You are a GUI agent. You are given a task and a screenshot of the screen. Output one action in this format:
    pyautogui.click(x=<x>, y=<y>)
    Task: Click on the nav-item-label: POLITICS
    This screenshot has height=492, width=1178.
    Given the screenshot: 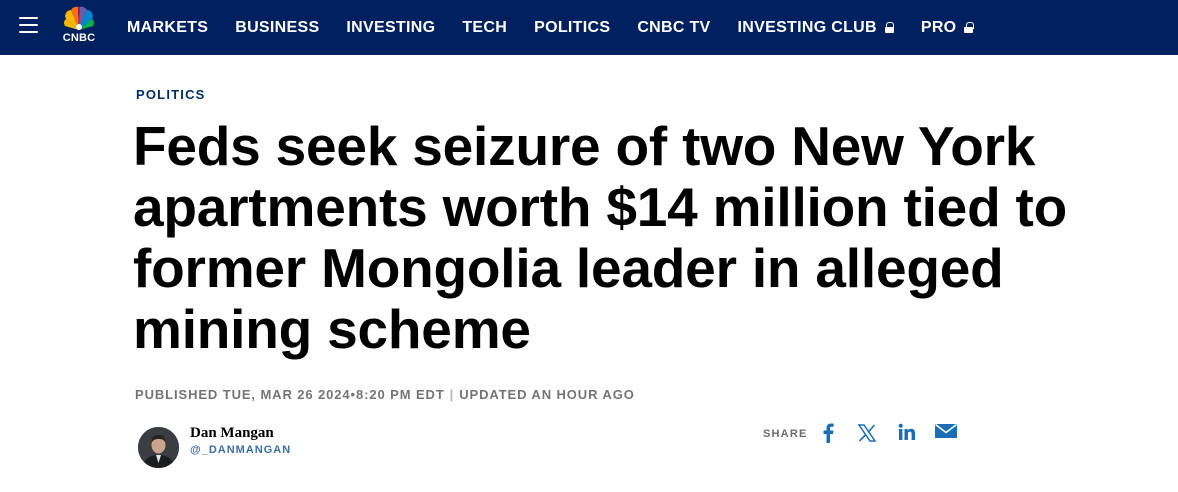 What is the action you would take?
    pyautogui.click(x=572, y=27)
    